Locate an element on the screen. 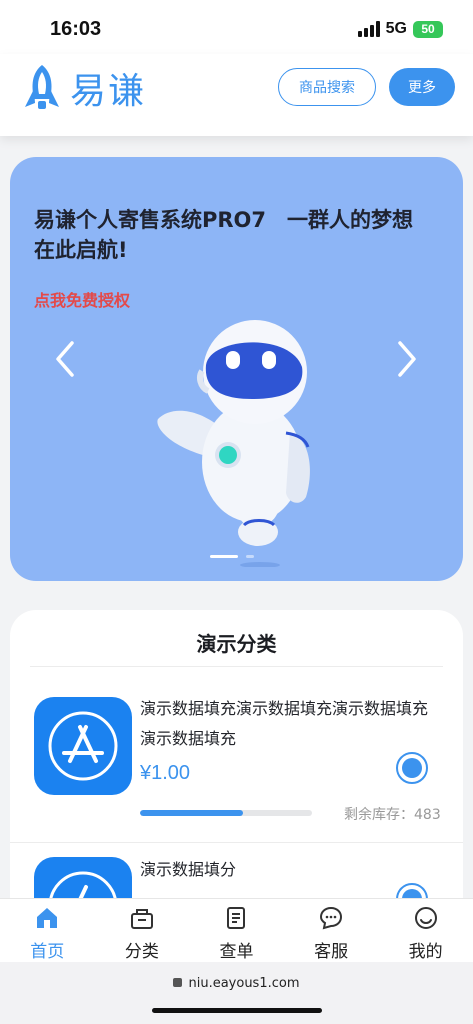 Image resolution: width=473 pixels, height=1024 pixels. site-logo: 易谦 is located at coordinates (84, 88).